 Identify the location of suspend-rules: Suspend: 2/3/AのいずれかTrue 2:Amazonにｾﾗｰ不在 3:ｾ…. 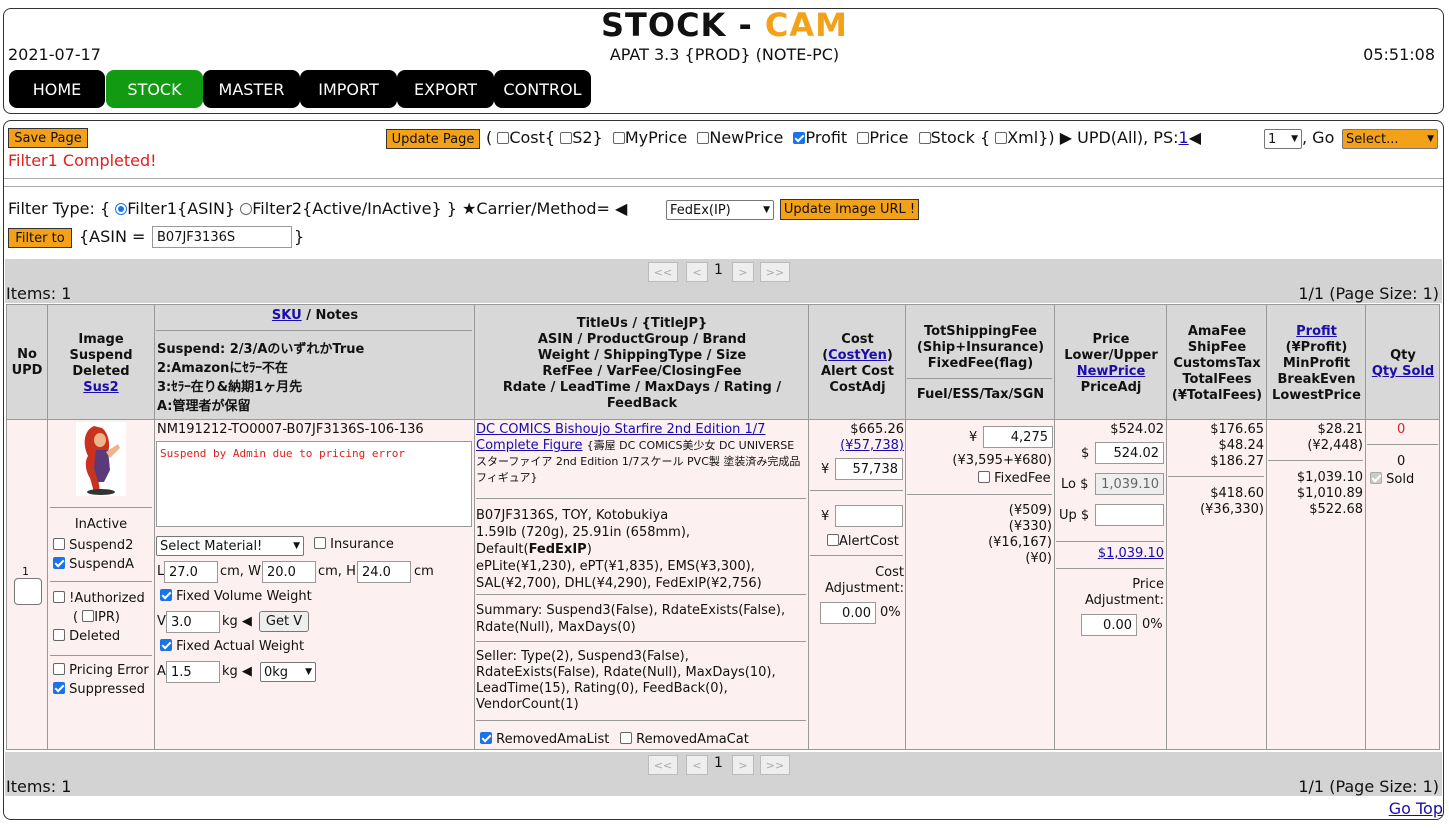
(261, 378).